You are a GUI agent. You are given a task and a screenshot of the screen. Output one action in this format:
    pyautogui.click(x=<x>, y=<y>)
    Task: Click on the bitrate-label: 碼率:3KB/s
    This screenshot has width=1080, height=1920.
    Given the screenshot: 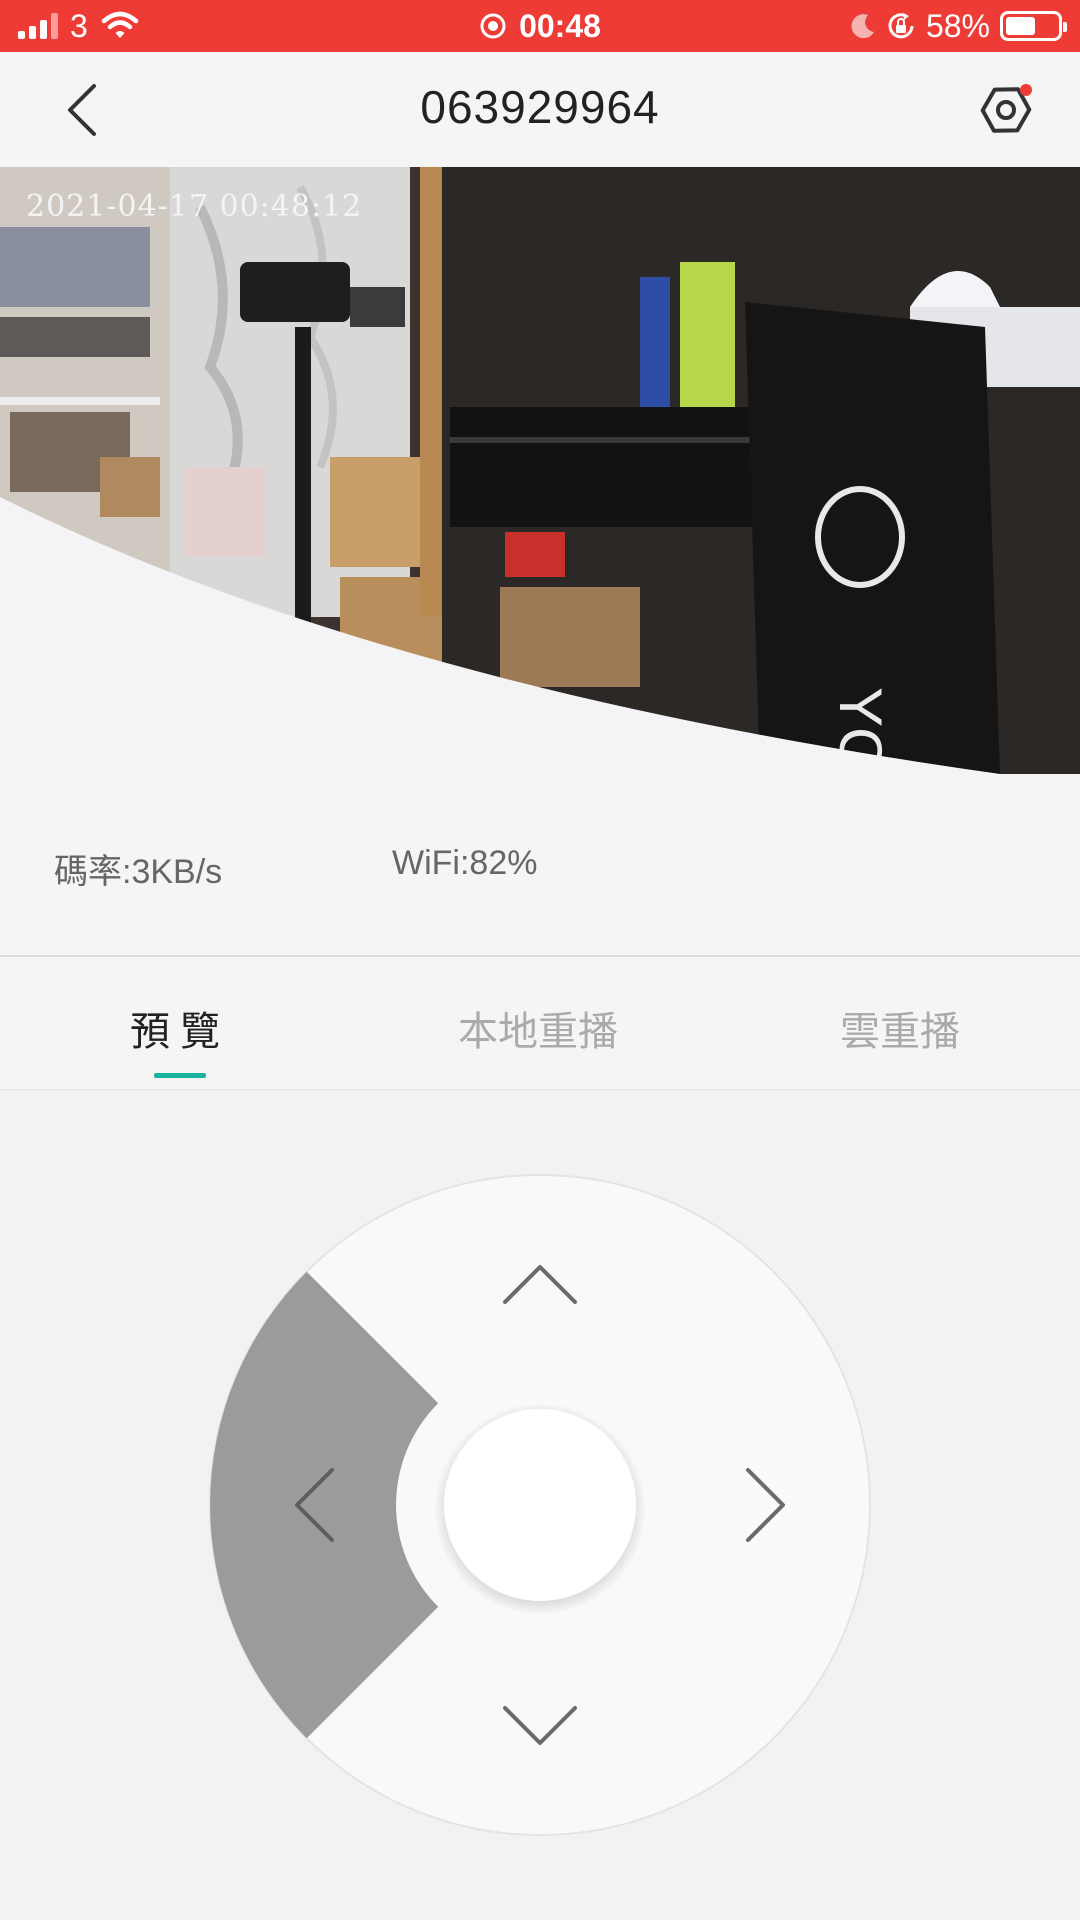 What is the action you would take?
    pyautogui.click(x=138, y=872)
    